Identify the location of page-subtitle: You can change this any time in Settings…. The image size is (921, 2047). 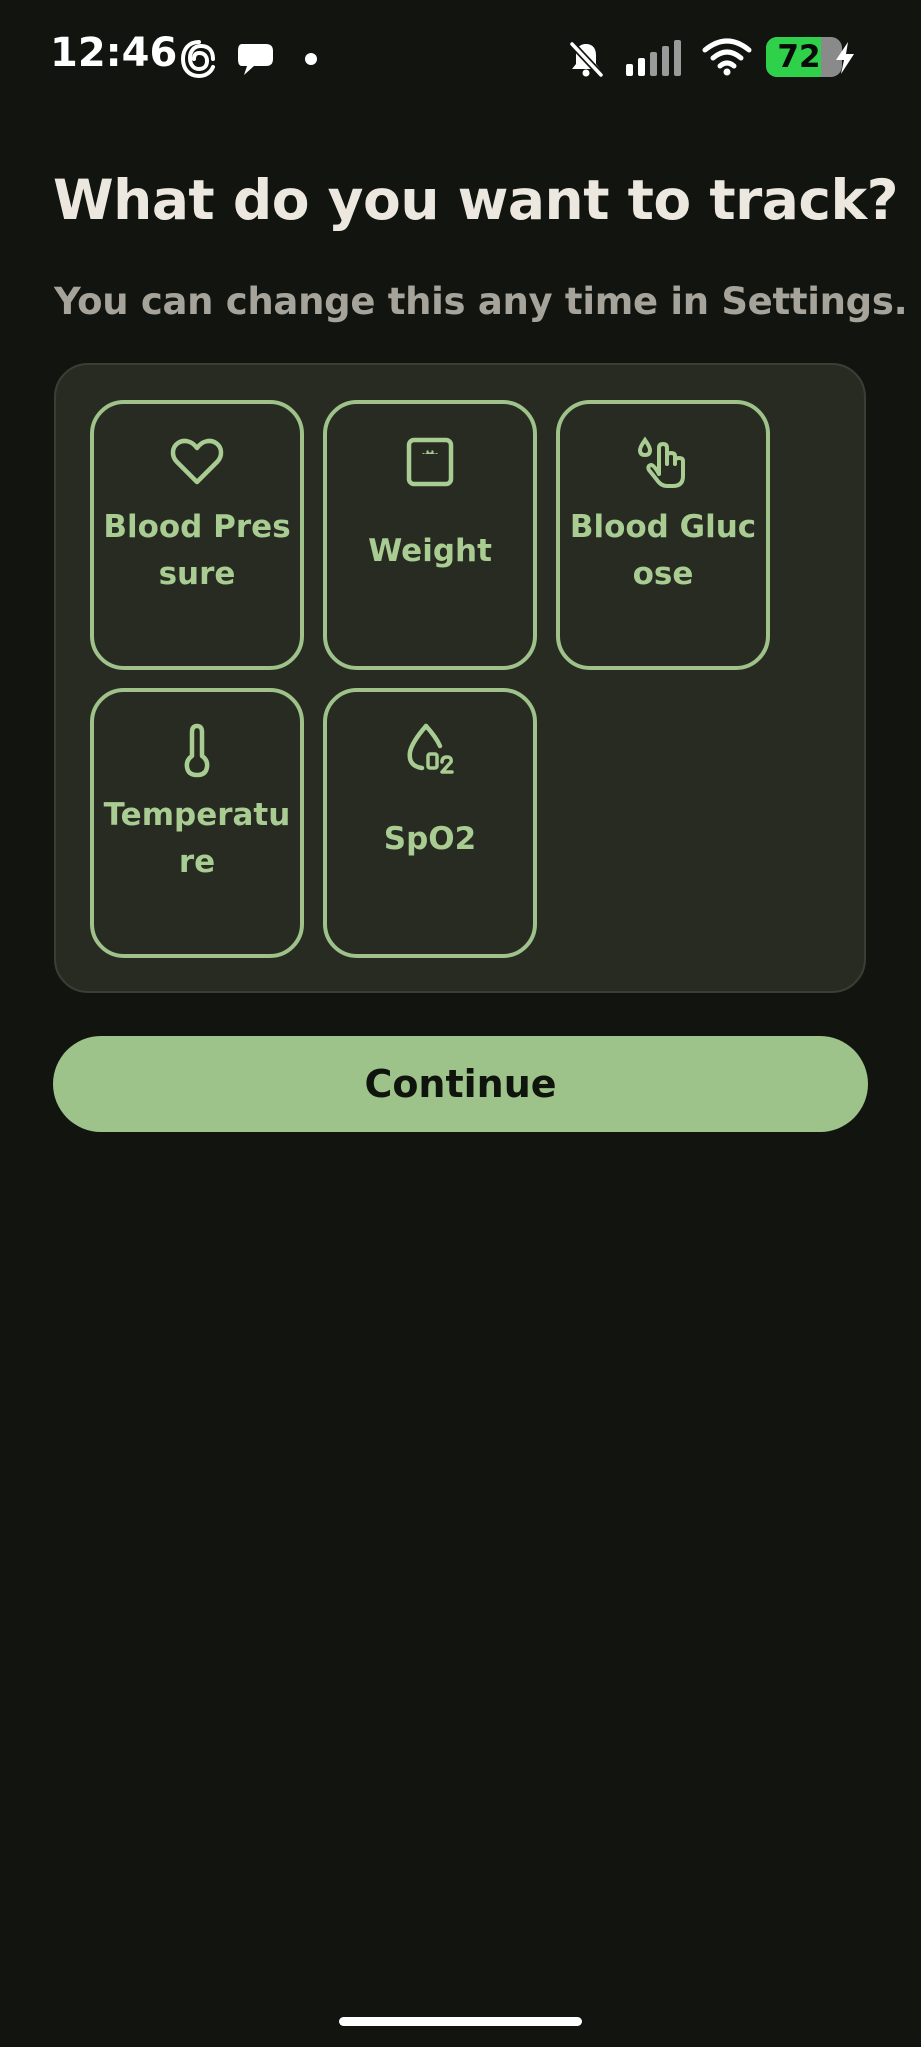
(481, 301).